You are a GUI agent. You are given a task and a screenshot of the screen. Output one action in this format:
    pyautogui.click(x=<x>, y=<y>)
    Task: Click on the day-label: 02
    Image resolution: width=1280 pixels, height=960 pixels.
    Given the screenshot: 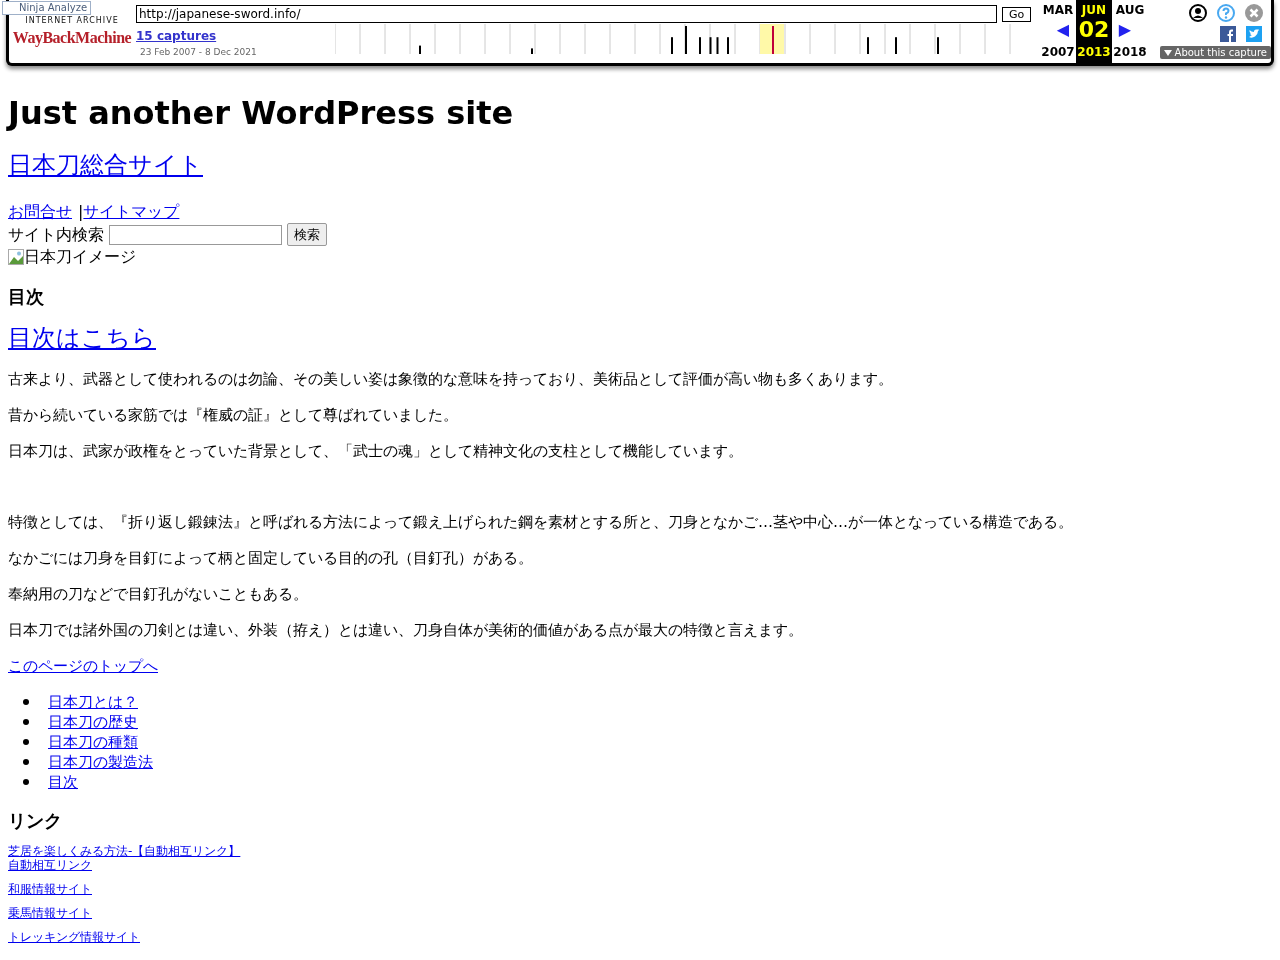 What is the action you would take?
    pyautogui.click(x=1094, y=30)
    